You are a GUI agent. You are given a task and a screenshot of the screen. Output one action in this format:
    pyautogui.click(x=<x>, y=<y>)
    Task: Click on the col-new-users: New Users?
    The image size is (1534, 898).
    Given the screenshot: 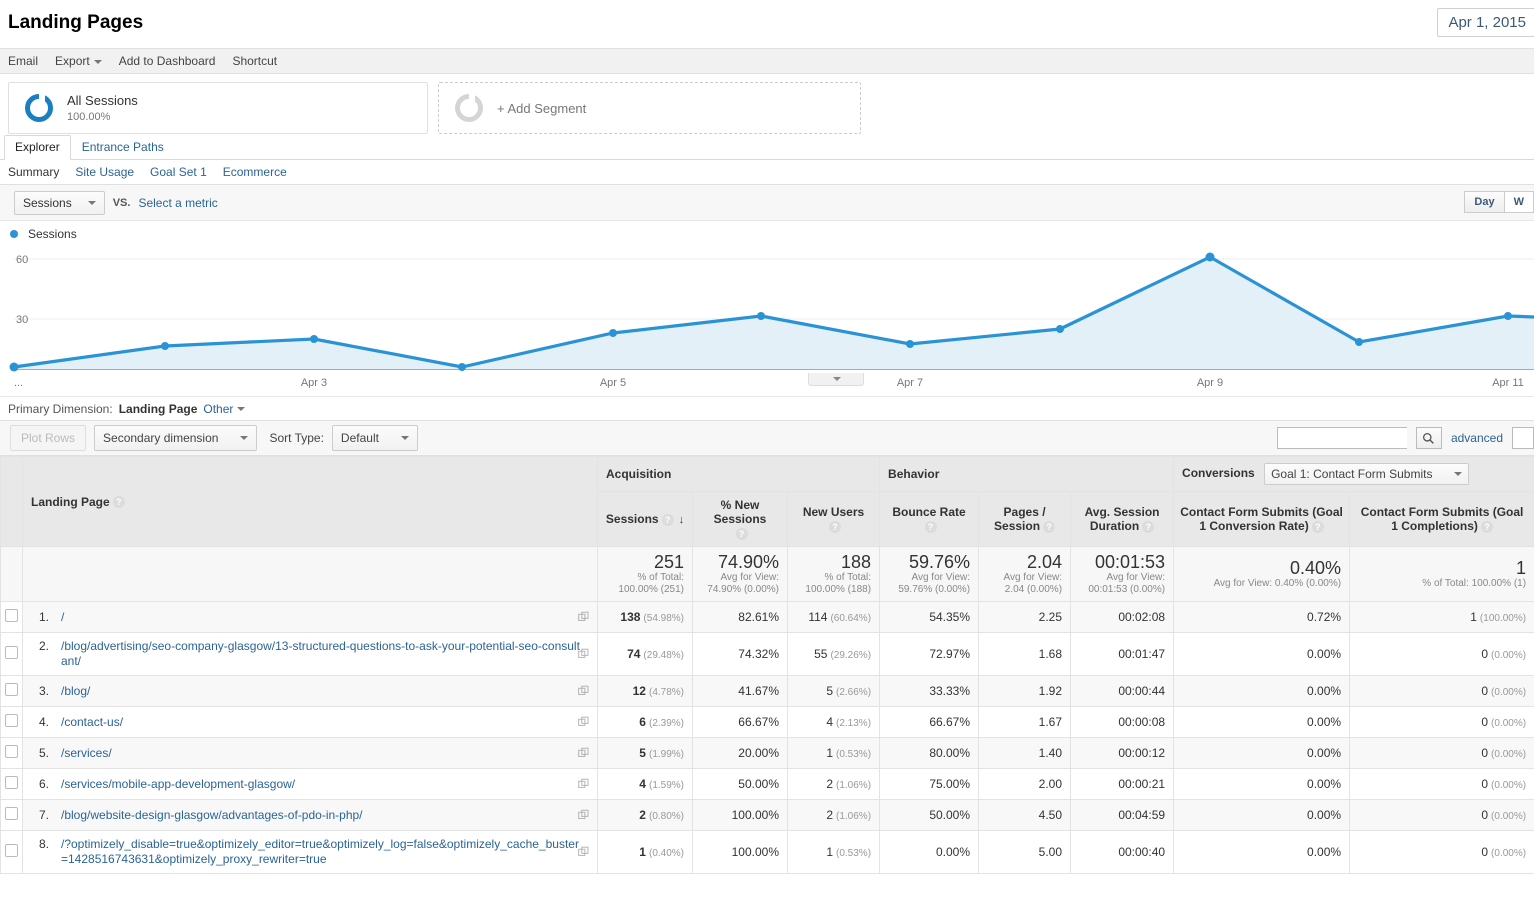 What is the action you would take?
    pyautogui.click(x=833, y=519)
    